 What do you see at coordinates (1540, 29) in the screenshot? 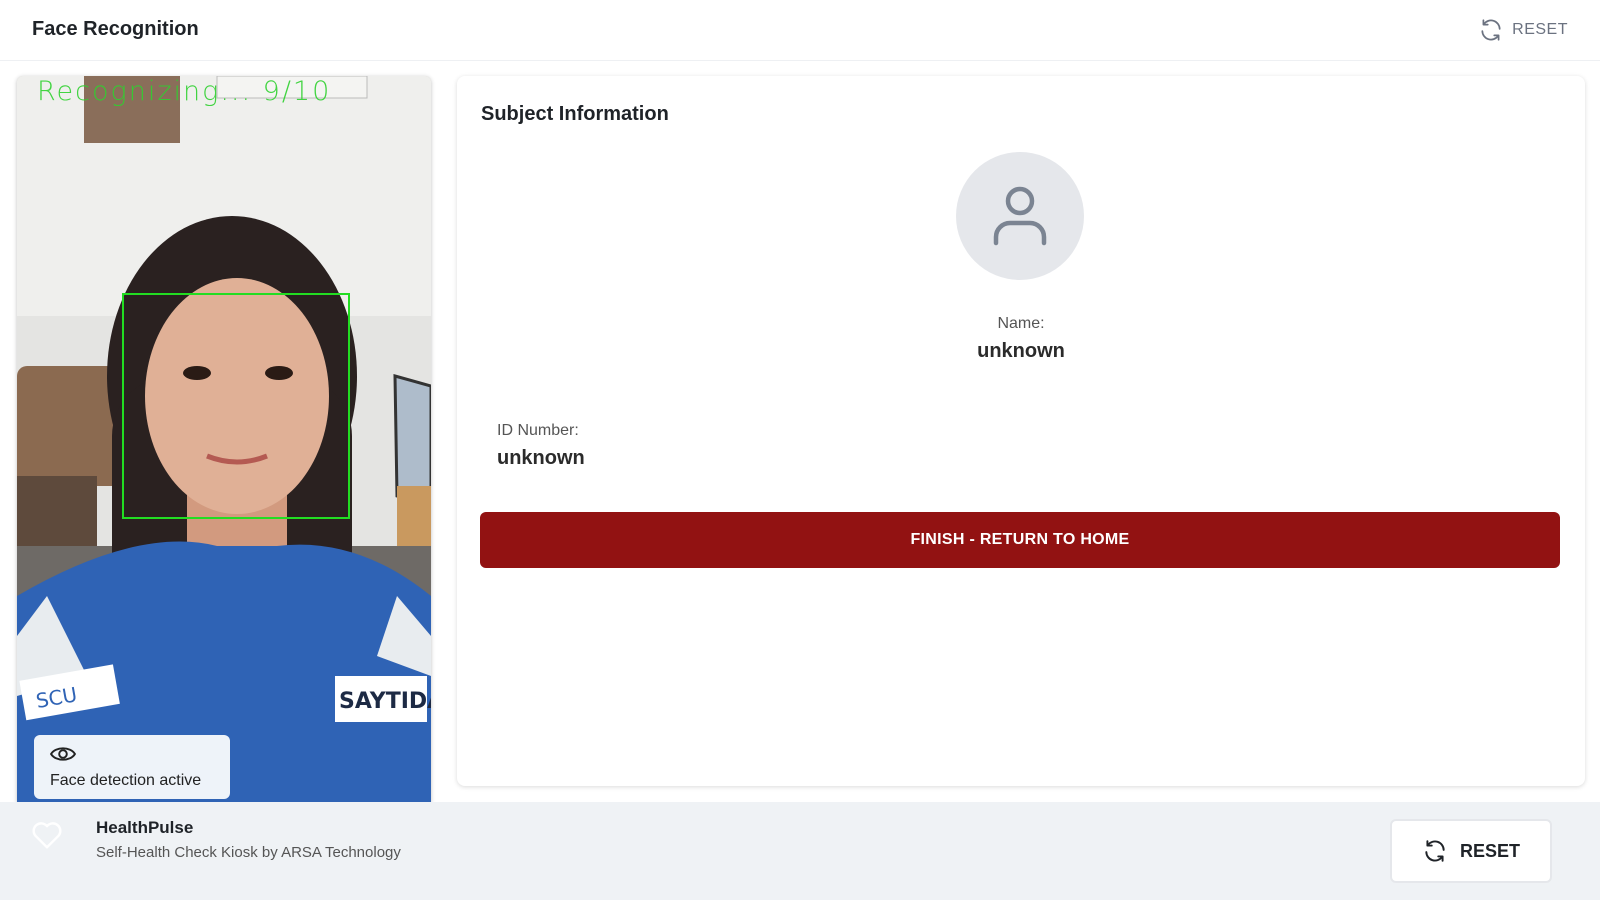
I see `header-reset-label: RESET` at bounding box center [1540, 29].